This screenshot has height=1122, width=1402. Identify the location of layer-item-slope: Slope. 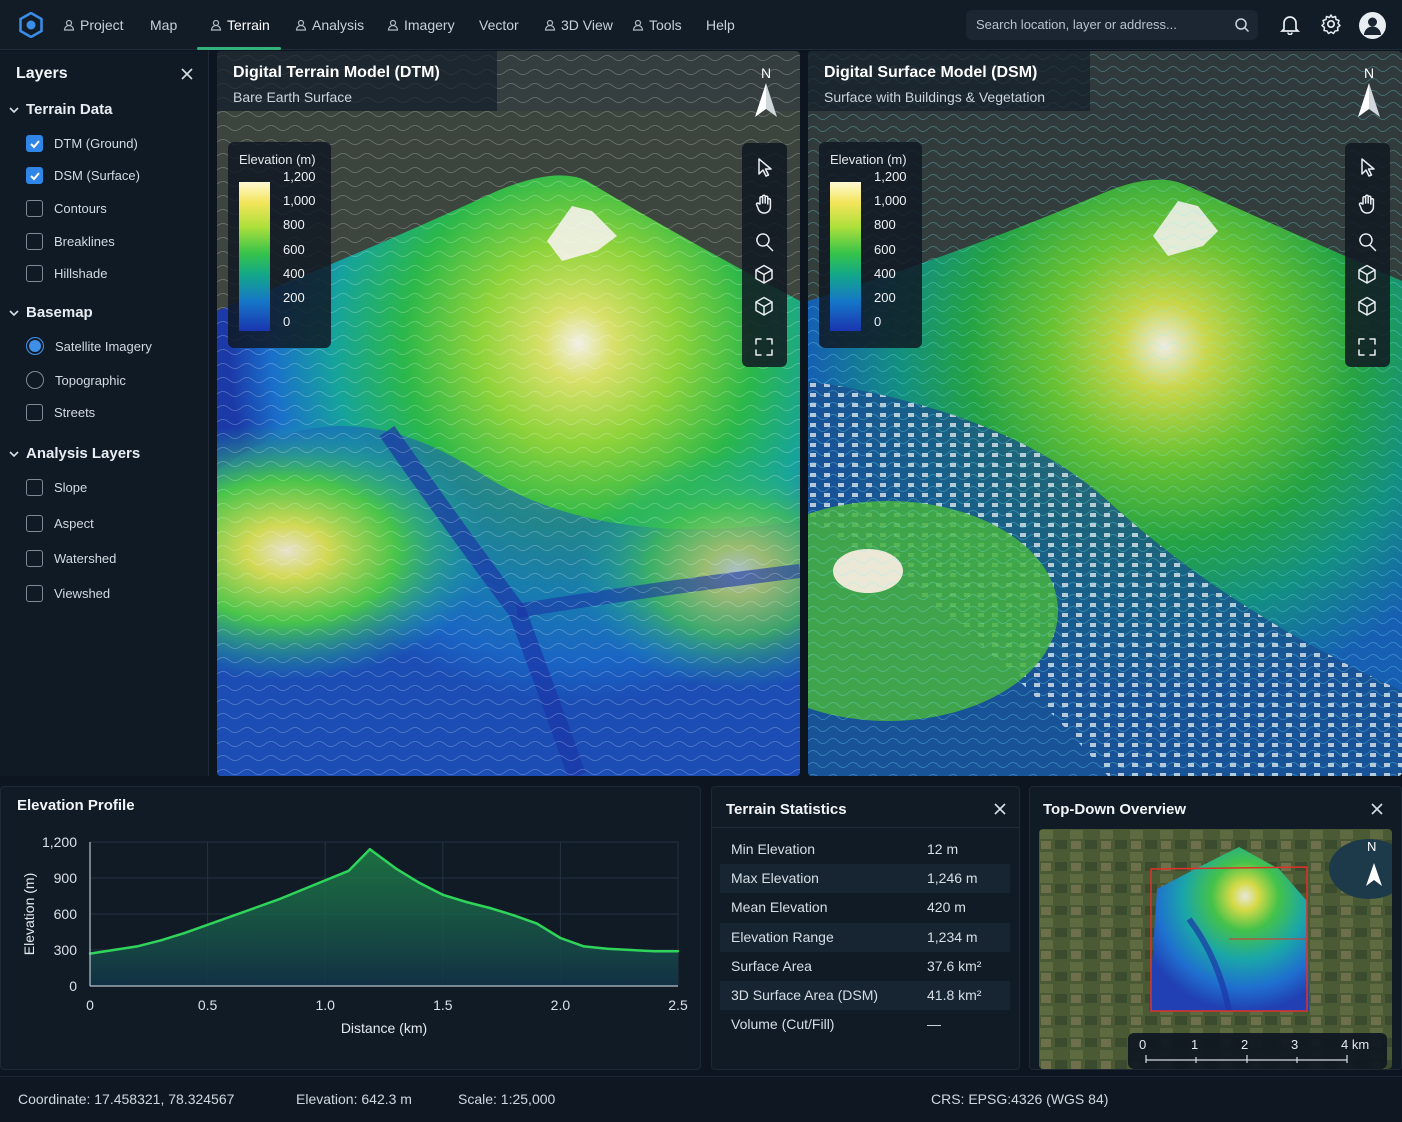
(56, 487).